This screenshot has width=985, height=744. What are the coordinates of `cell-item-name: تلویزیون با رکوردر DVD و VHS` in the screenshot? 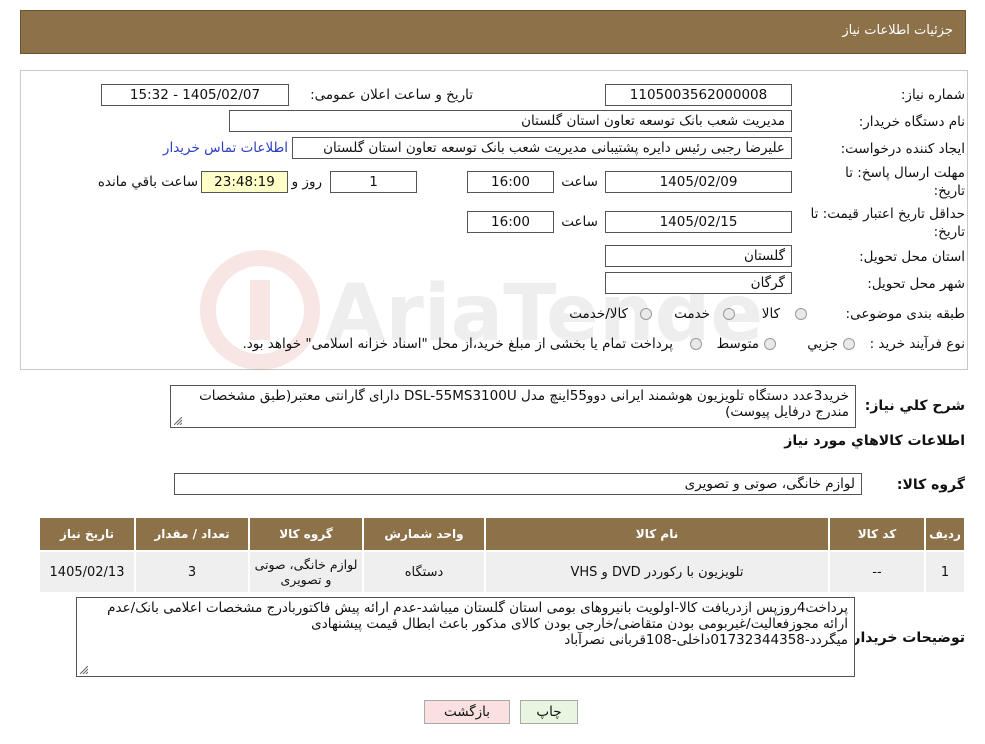 It's located at (657, 572).